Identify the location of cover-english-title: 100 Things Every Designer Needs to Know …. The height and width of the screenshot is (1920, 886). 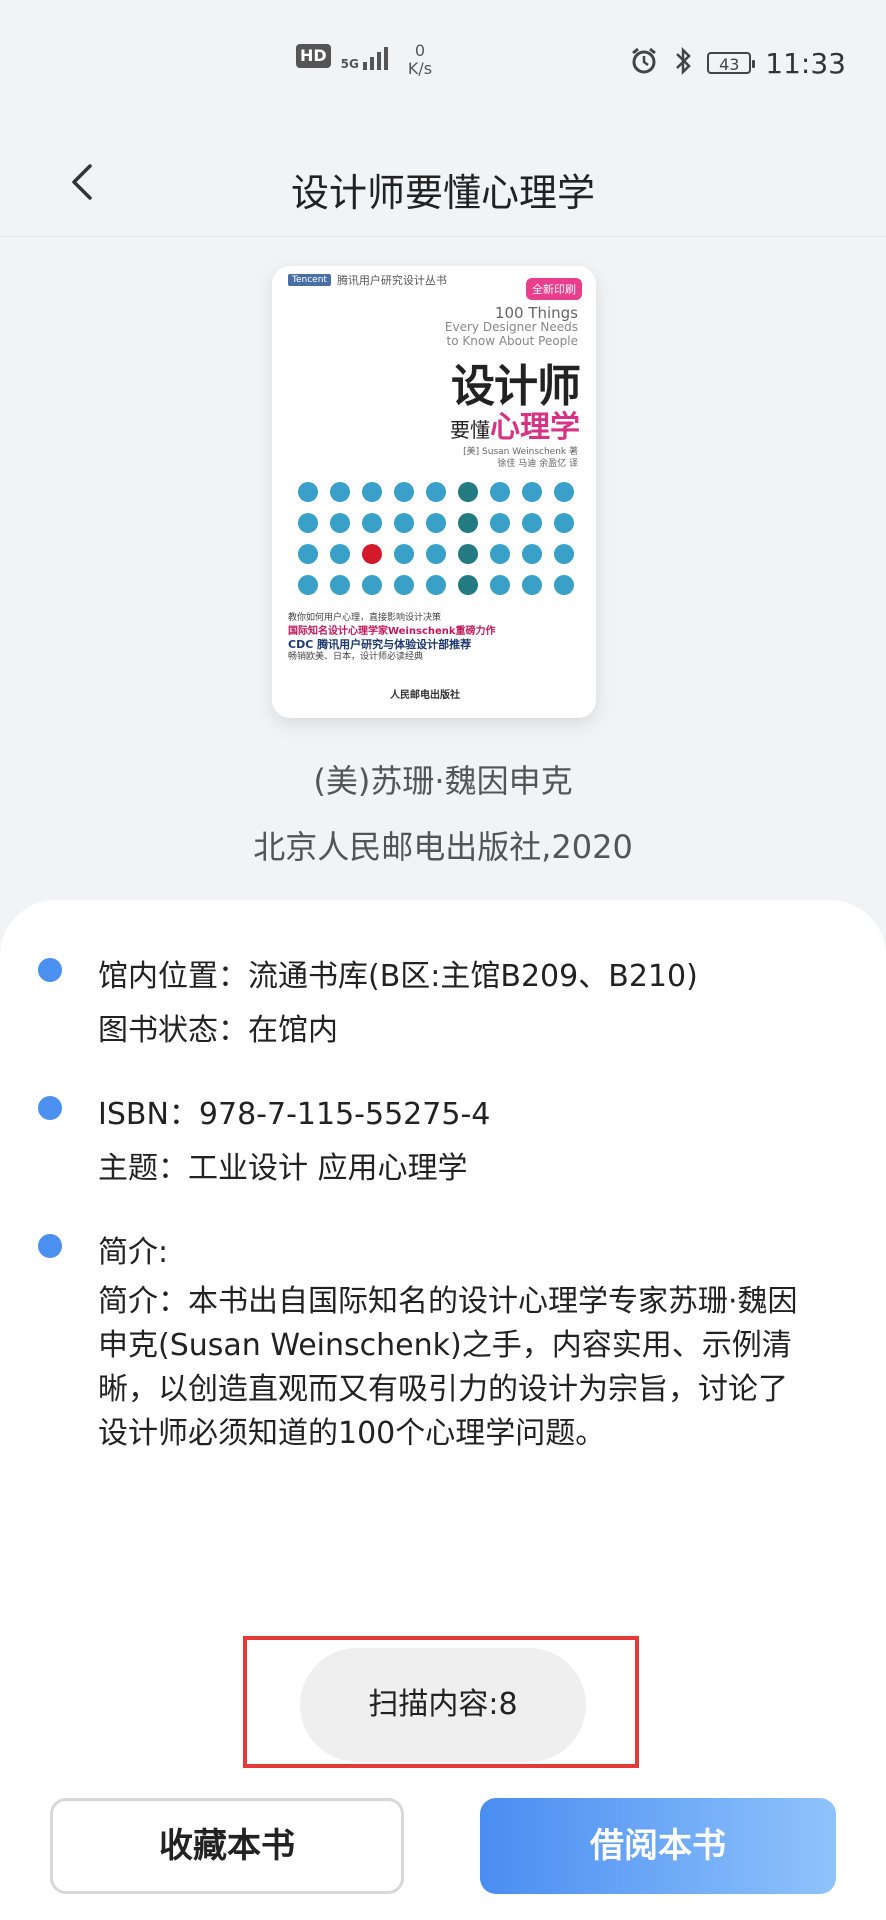
(508, 326).